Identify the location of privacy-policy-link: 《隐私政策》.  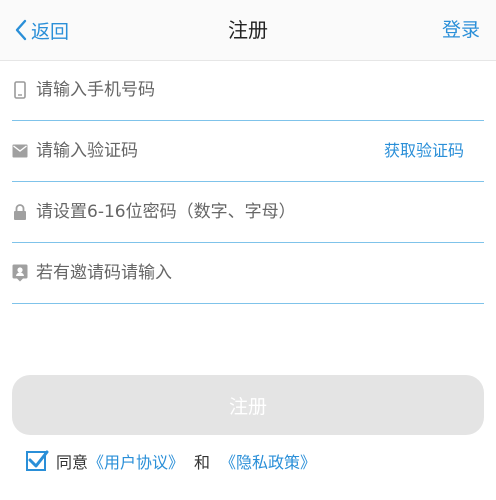
(268, 461).